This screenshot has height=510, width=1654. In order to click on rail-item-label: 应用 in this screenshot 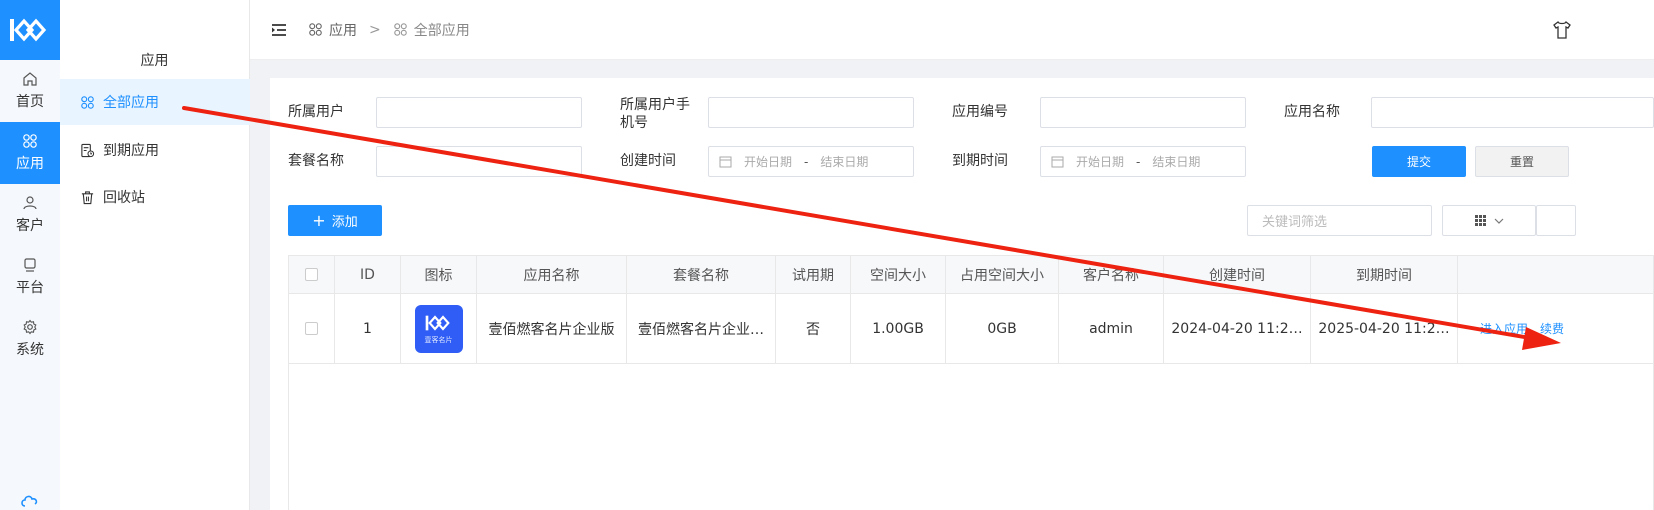, I will do `click(30, 164)`.